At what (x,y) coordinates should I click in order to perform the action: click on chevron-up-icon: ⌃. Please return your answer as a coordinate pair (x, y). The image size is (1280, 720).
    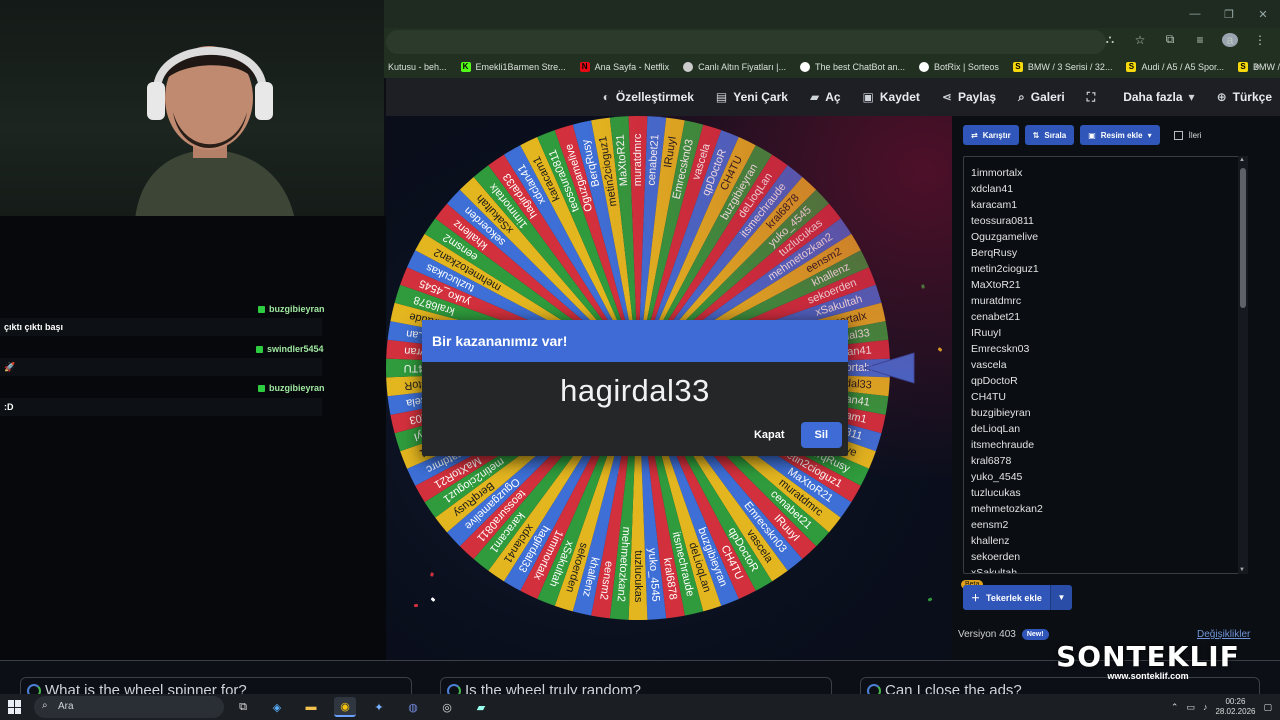
    Looking at the image, I should click on (1175, 707).